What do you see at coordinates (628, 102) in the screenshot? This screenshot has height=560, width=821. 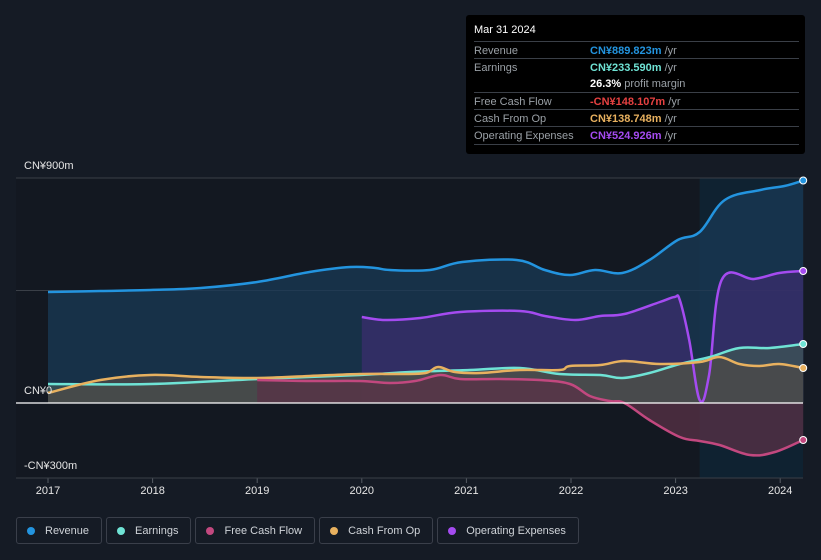 I see `value-text: -CN¥148.107m` at bounding box center [628, 102].